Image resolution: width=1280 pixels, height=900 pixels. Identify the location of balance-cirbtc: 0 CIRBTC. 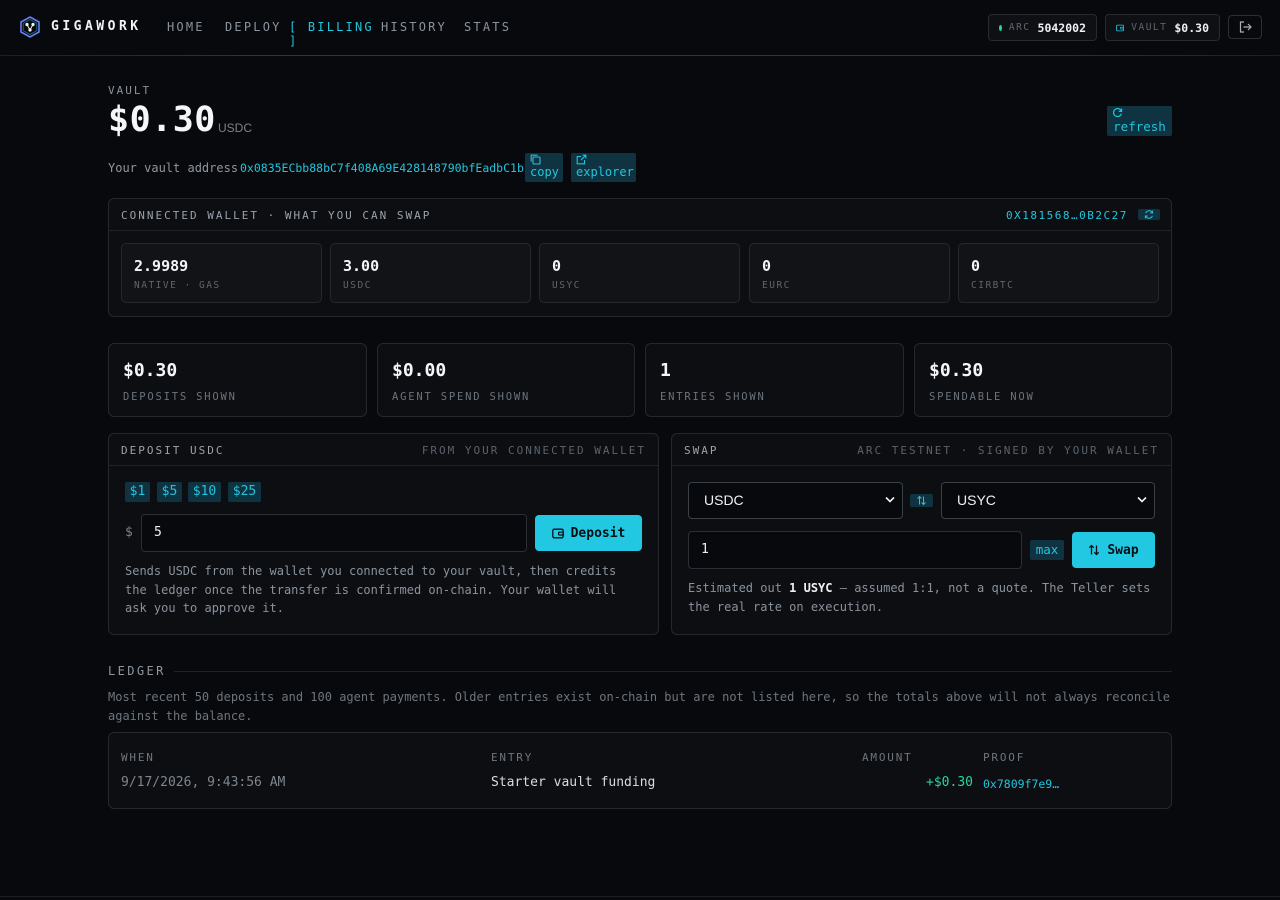
(1058, 273).